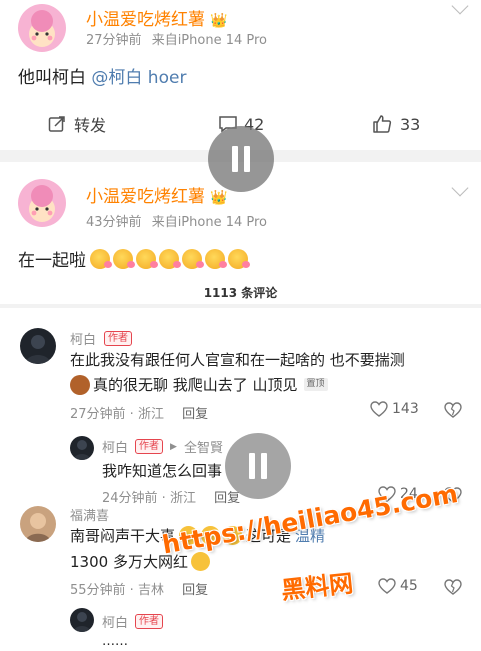 This screenshot has width=481, height=651. I want to click on share-button: 转发, so click(77, 124).